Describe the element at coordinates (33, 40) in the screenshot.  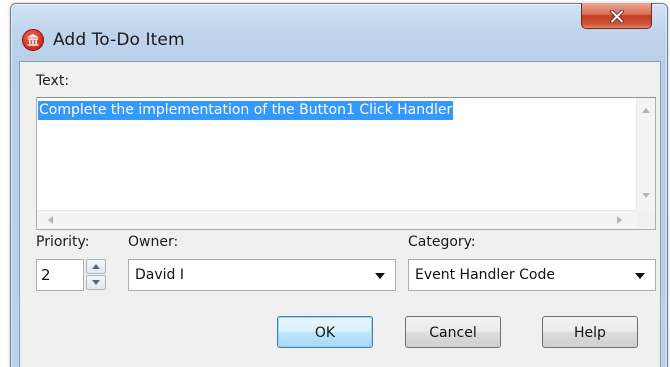
I see `app-icon` at that location.